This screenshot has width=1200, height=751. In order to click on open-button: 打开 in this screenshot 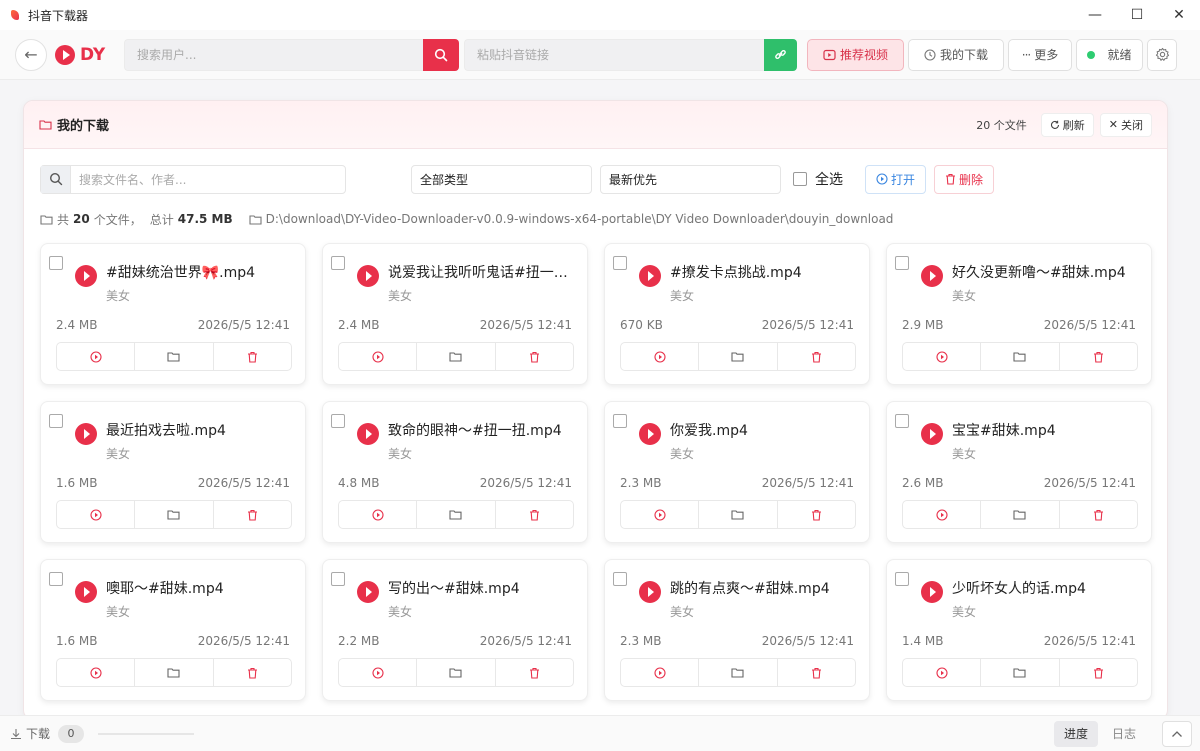, I will do `click(896, 179)`.